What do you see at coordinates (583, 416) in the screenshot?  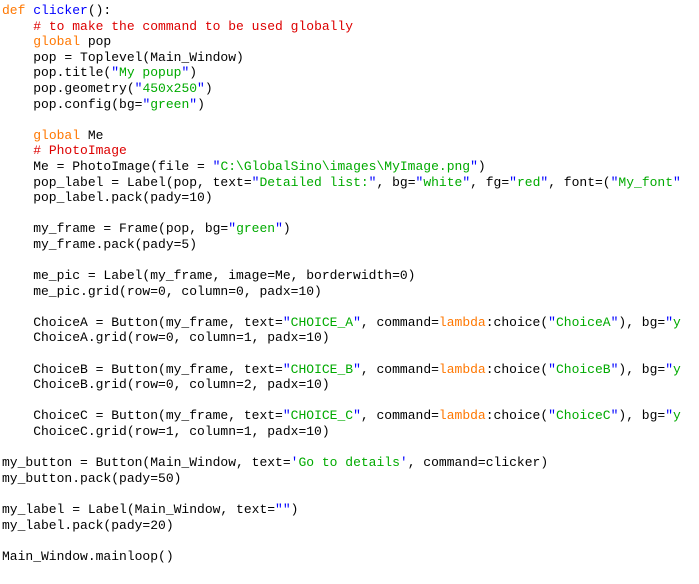 I see `code-token-str: ChoiceC` at bounding box center [583, 416].